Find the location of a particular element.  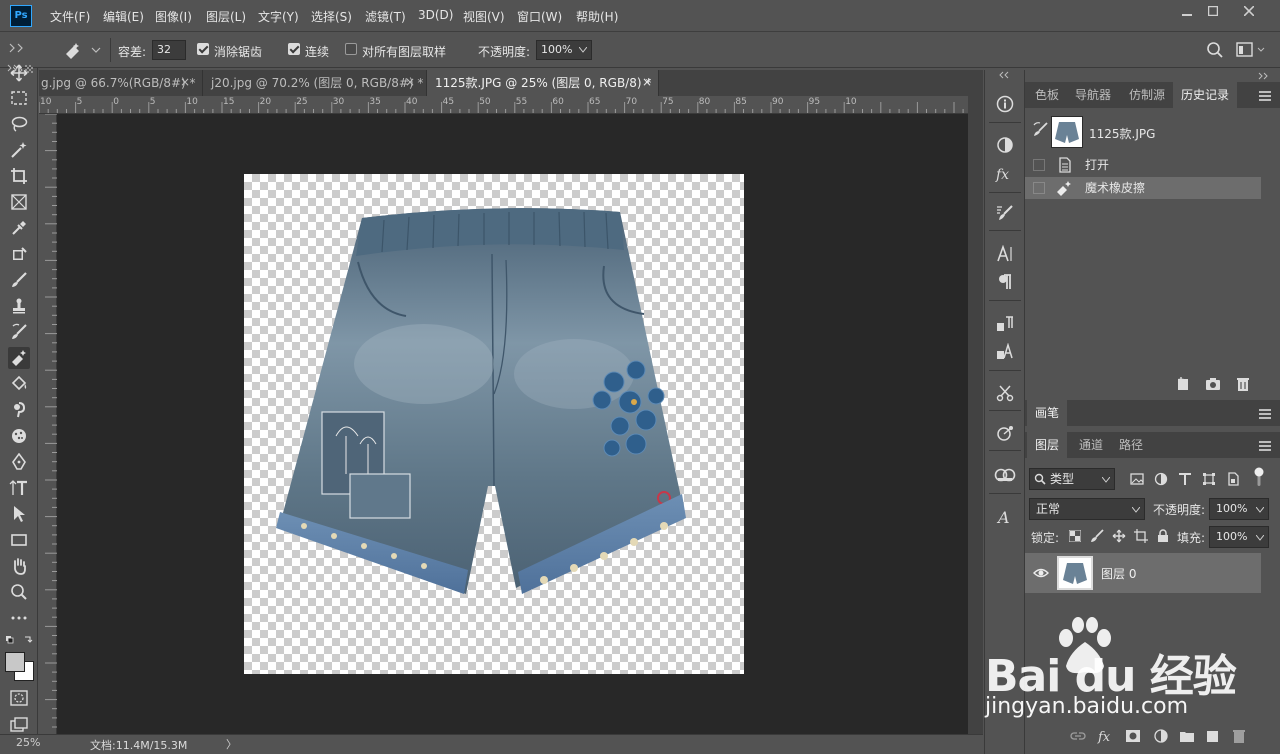

zoom-level: 25% is located at coordinates (28, 742).